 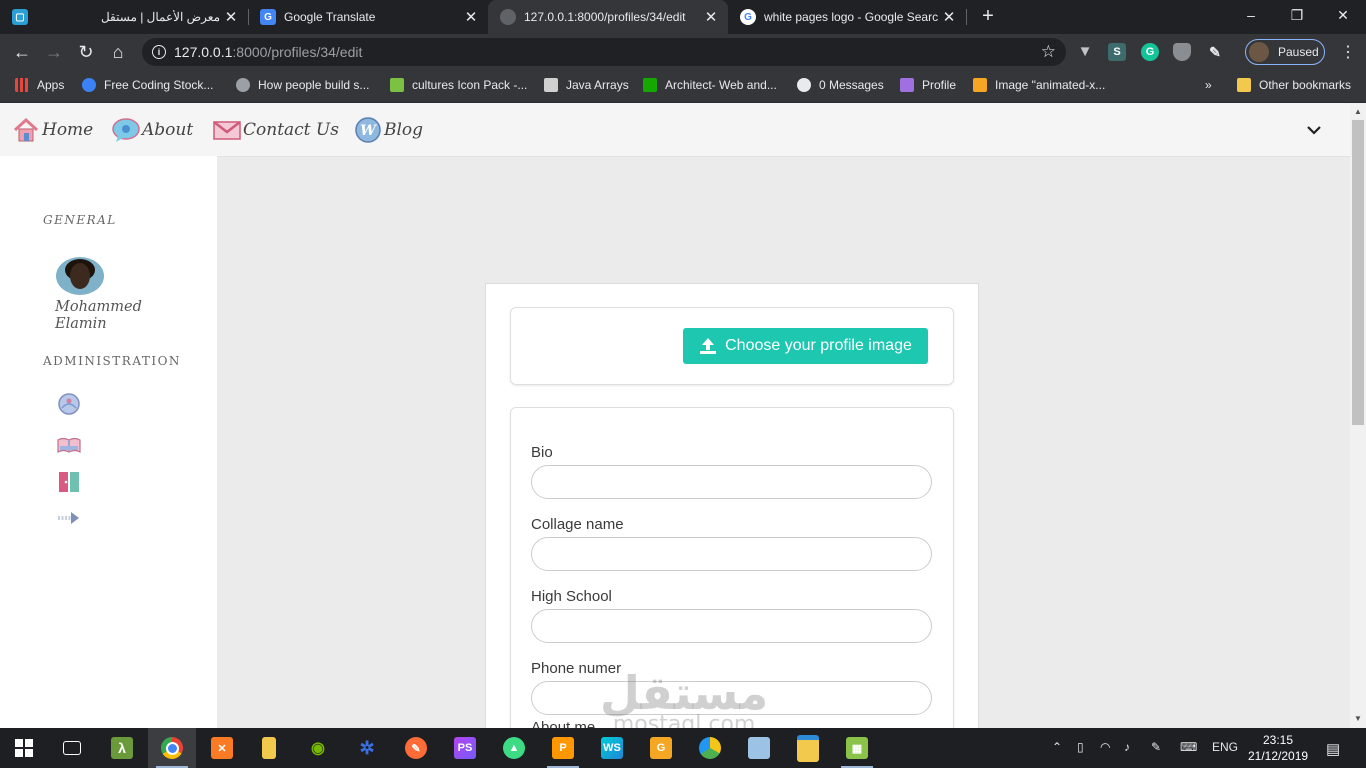 I want to click on bookmark-java-arrays: Java Arrays, so click(x=586, y=85).